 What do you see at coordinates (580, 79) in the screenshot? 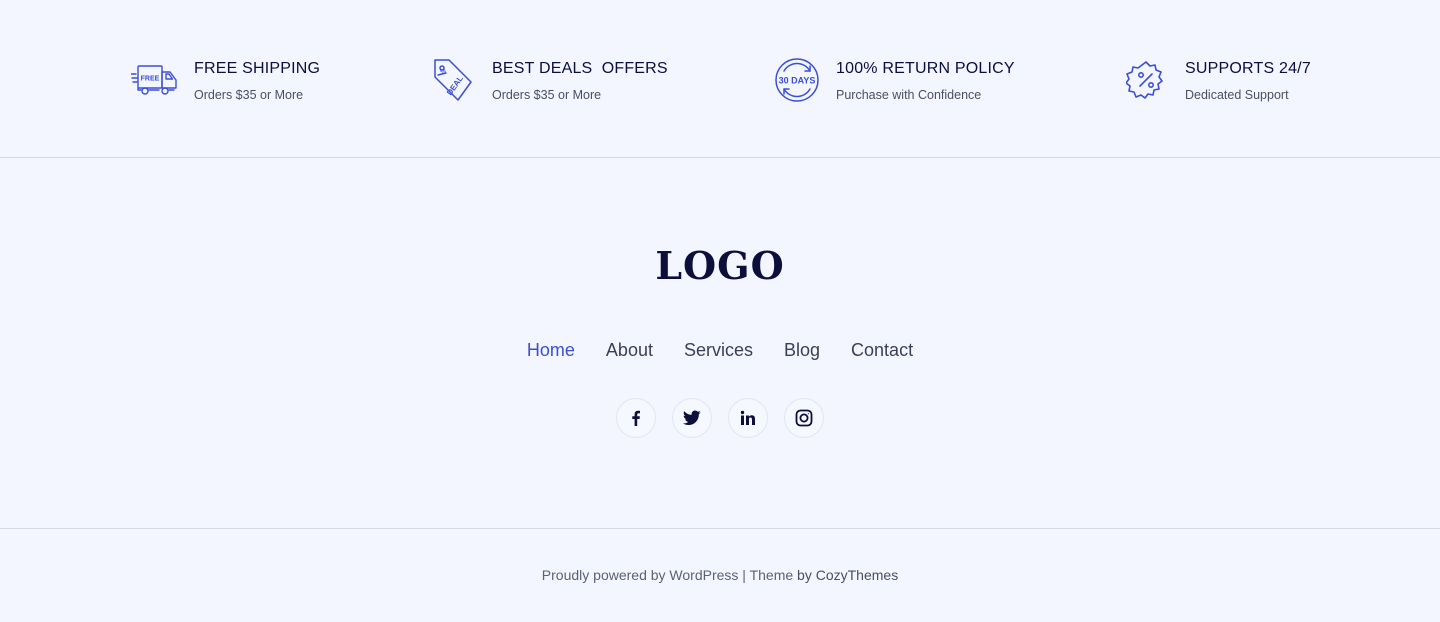
I see `feature-text: BEST DEALS OFFERS Orders $35 or More` at bounding box center [580, 79].